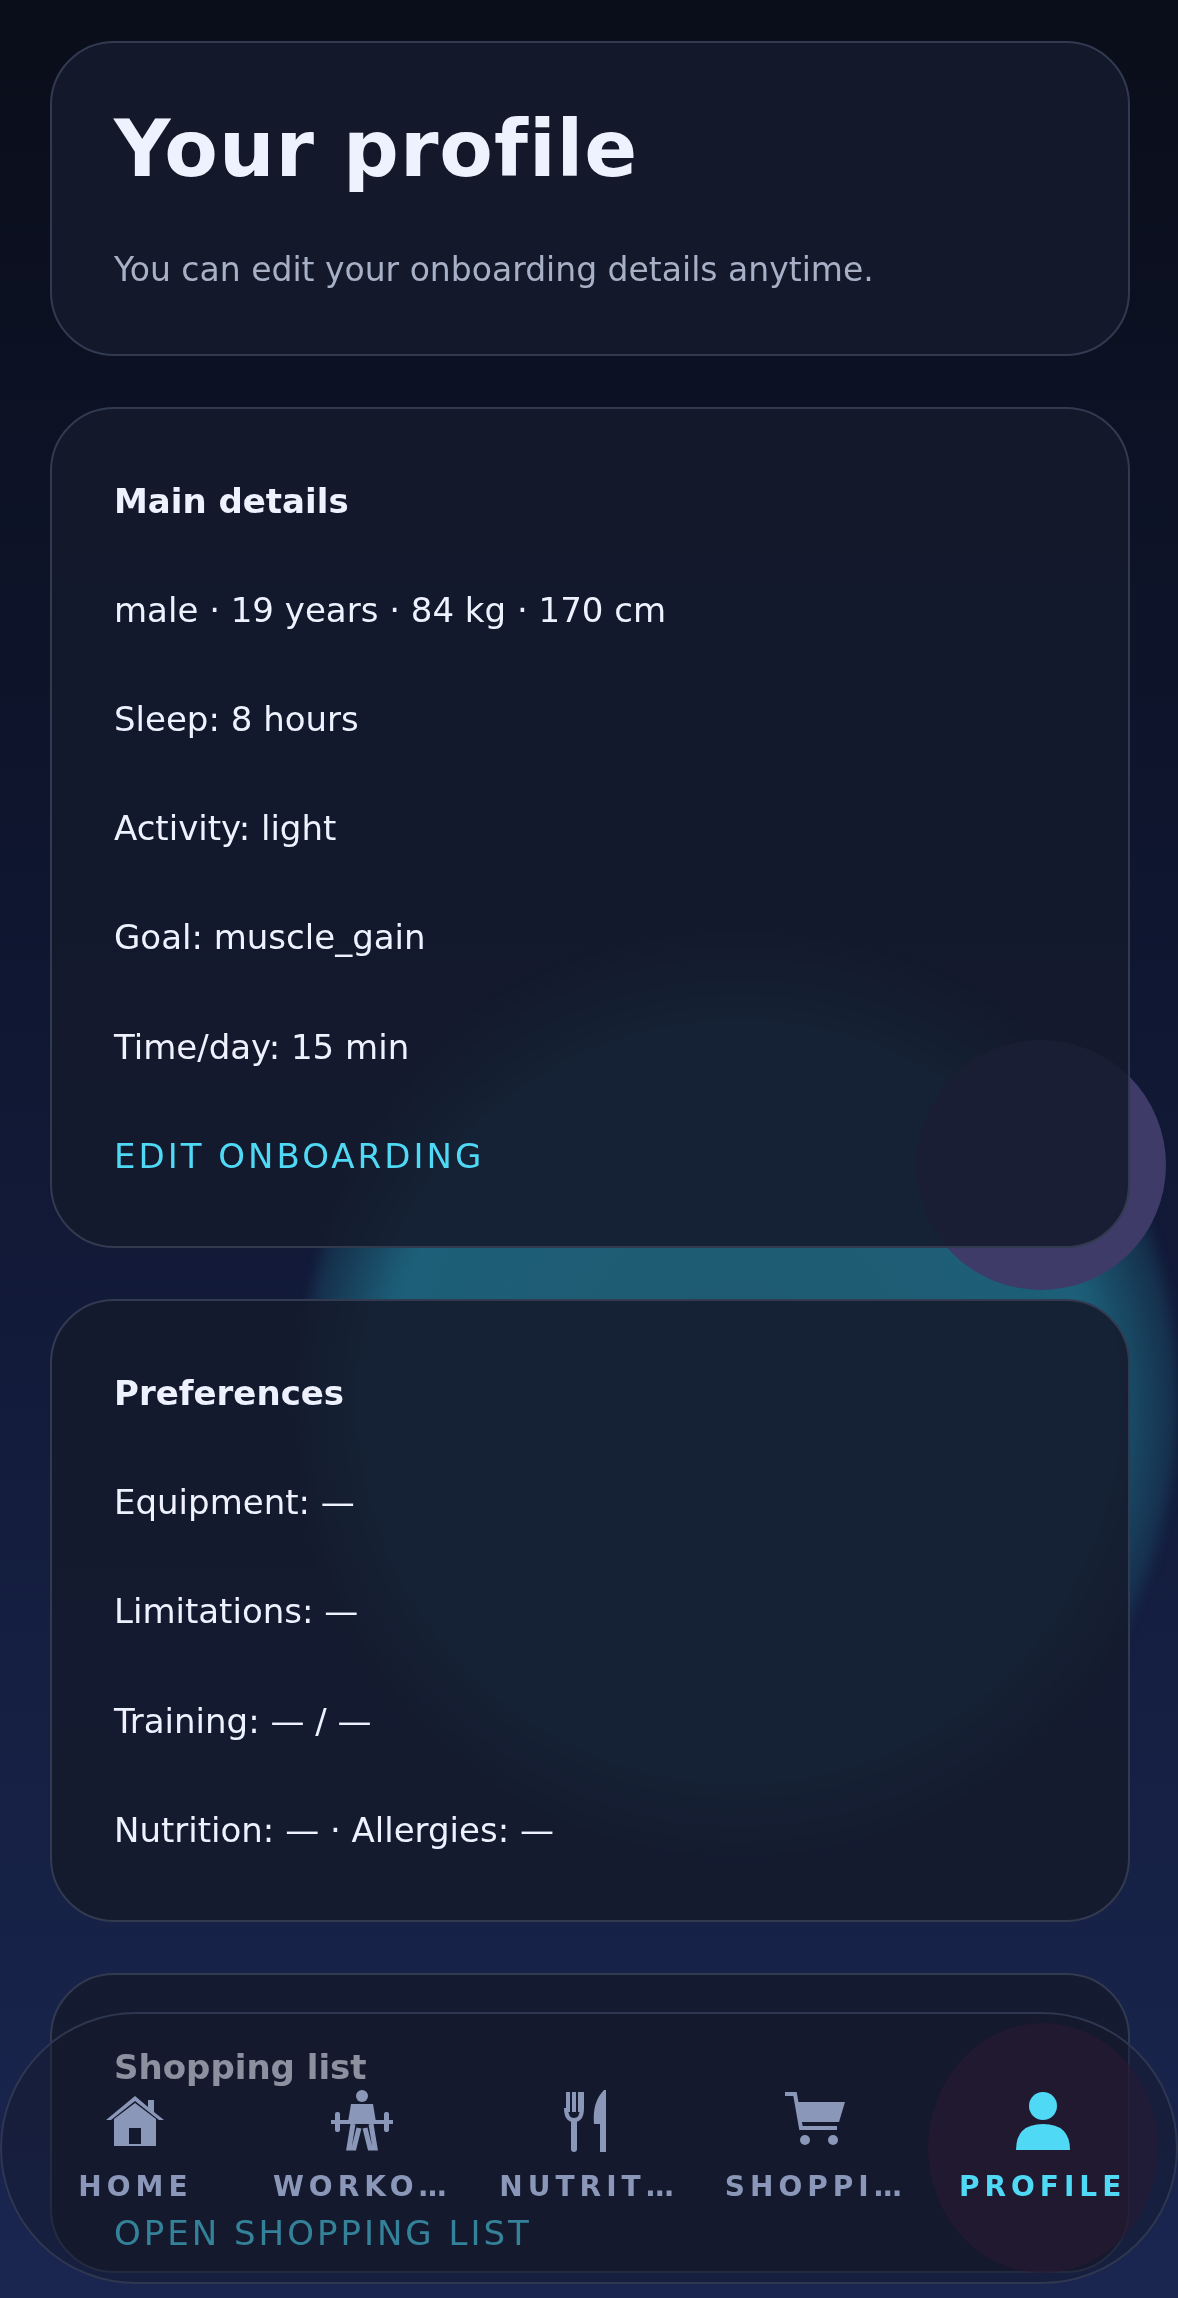  What do you see at coordinates (241, 2067) in the screenshot?
I see `card-title: Shopping list` at bounding box center [241, 2067].